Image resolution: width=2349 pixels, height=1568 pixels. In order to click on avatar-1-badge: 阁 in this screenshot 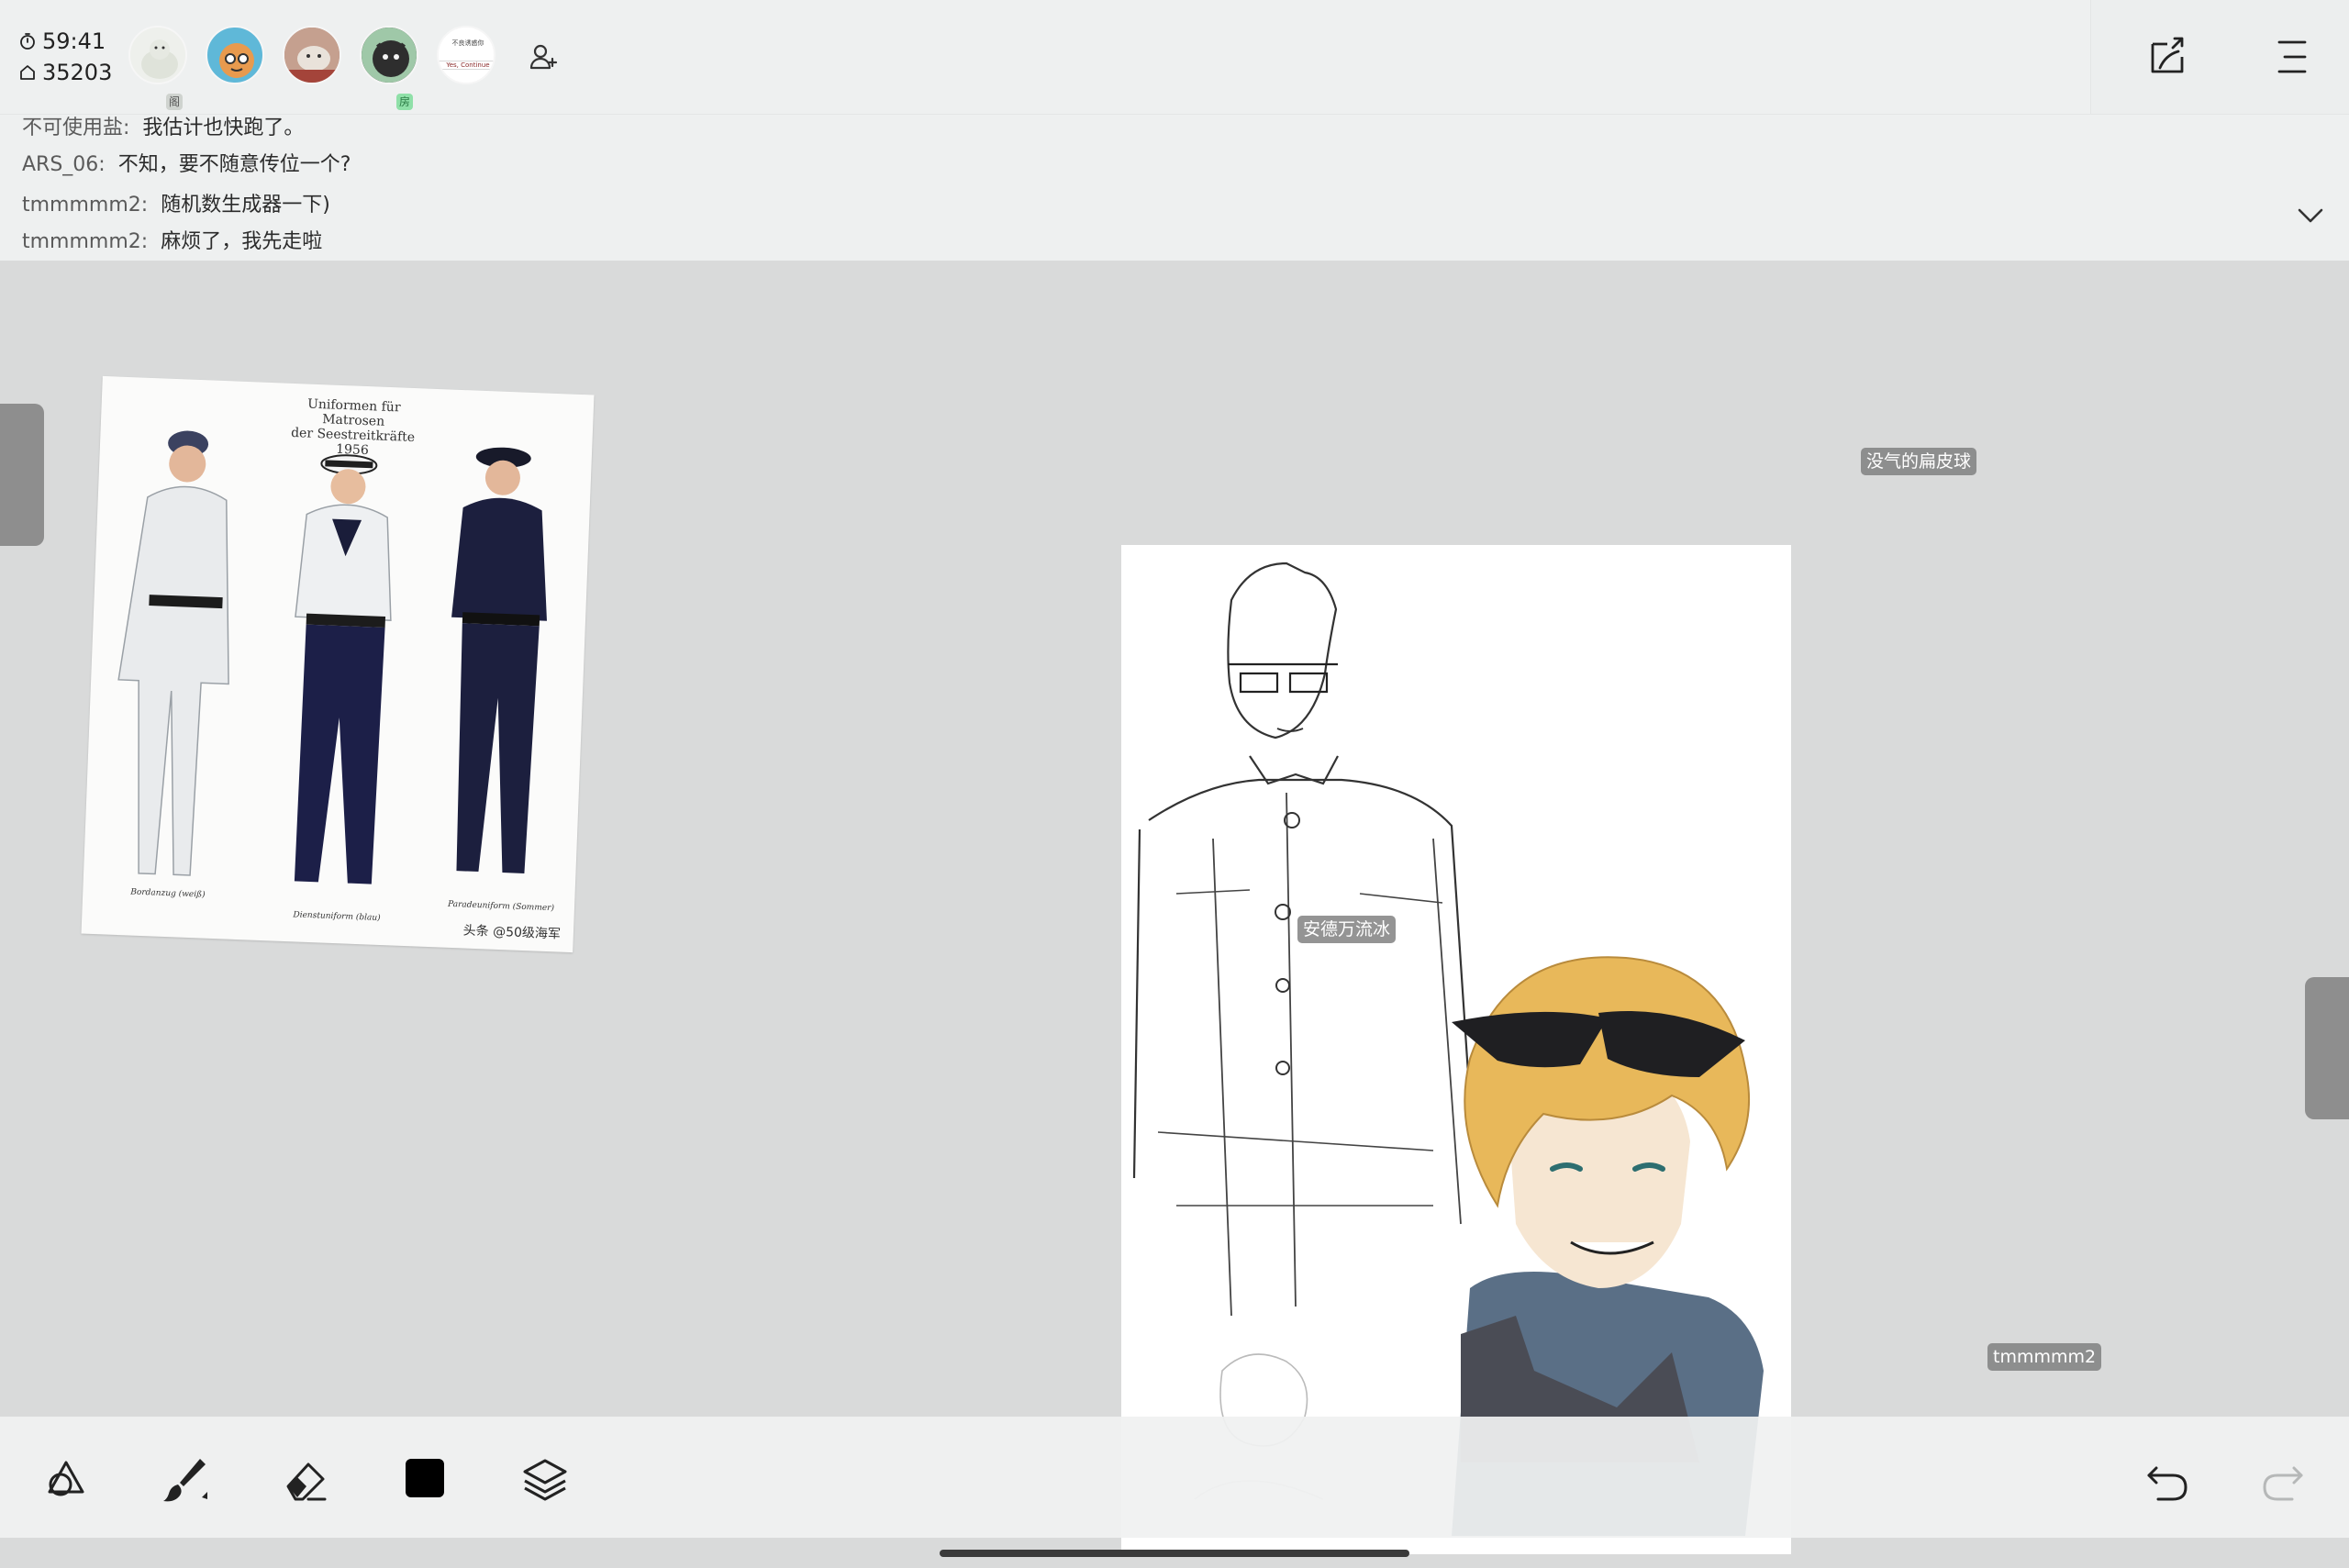, I will do `click(174, 102)`.